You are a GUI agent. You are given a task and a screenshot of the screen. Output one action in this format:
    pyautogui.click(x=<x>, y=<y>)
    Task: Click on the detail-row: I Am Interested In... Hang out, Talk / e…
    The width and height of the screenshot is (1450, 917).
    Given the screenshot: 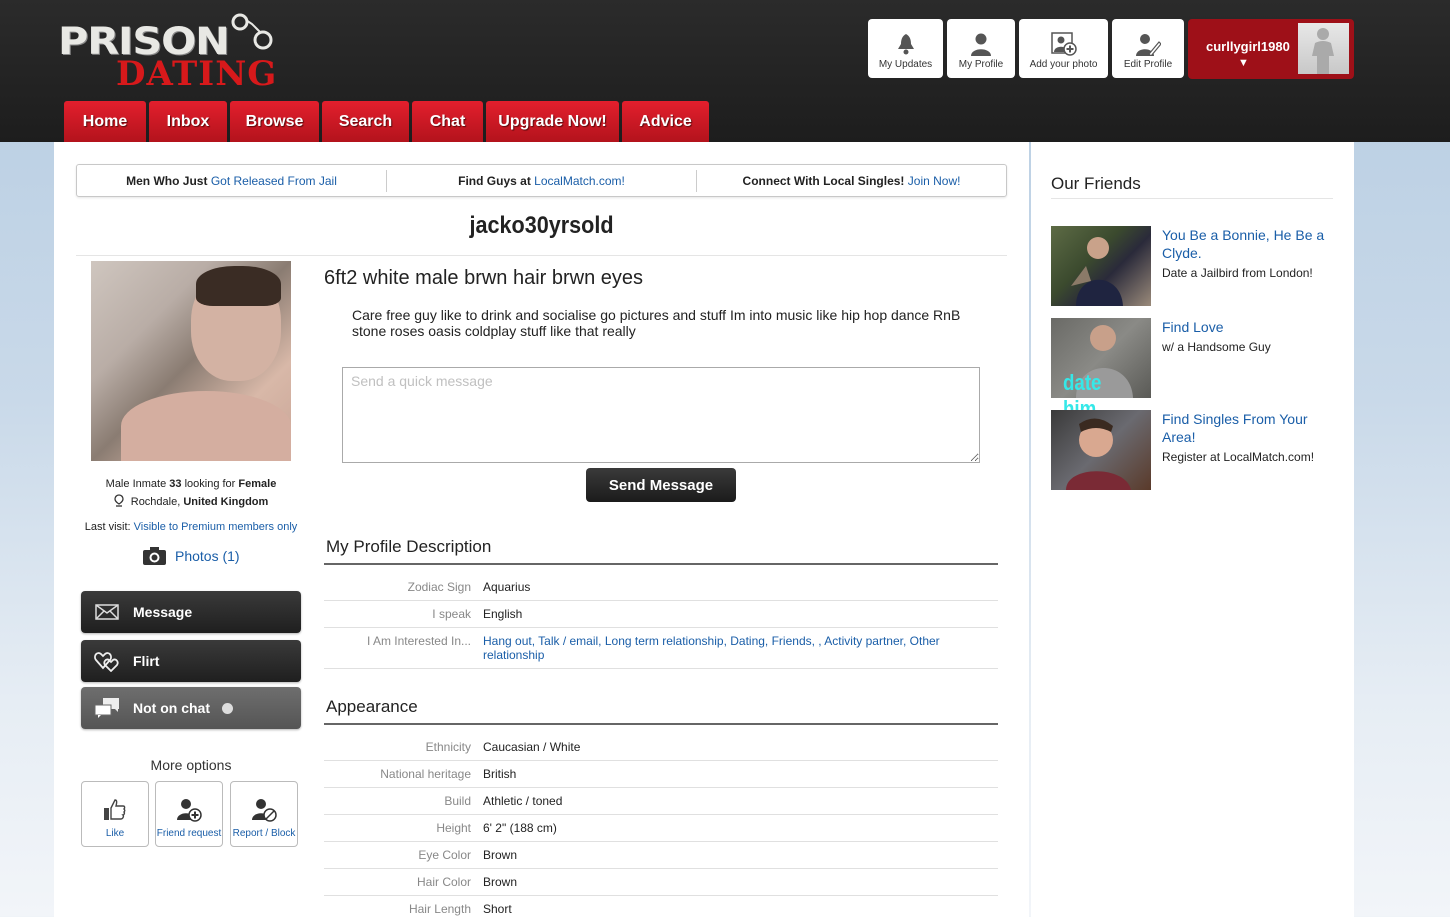 What is the action you would take?
    pyautogui.click(x=661, y=648)
    